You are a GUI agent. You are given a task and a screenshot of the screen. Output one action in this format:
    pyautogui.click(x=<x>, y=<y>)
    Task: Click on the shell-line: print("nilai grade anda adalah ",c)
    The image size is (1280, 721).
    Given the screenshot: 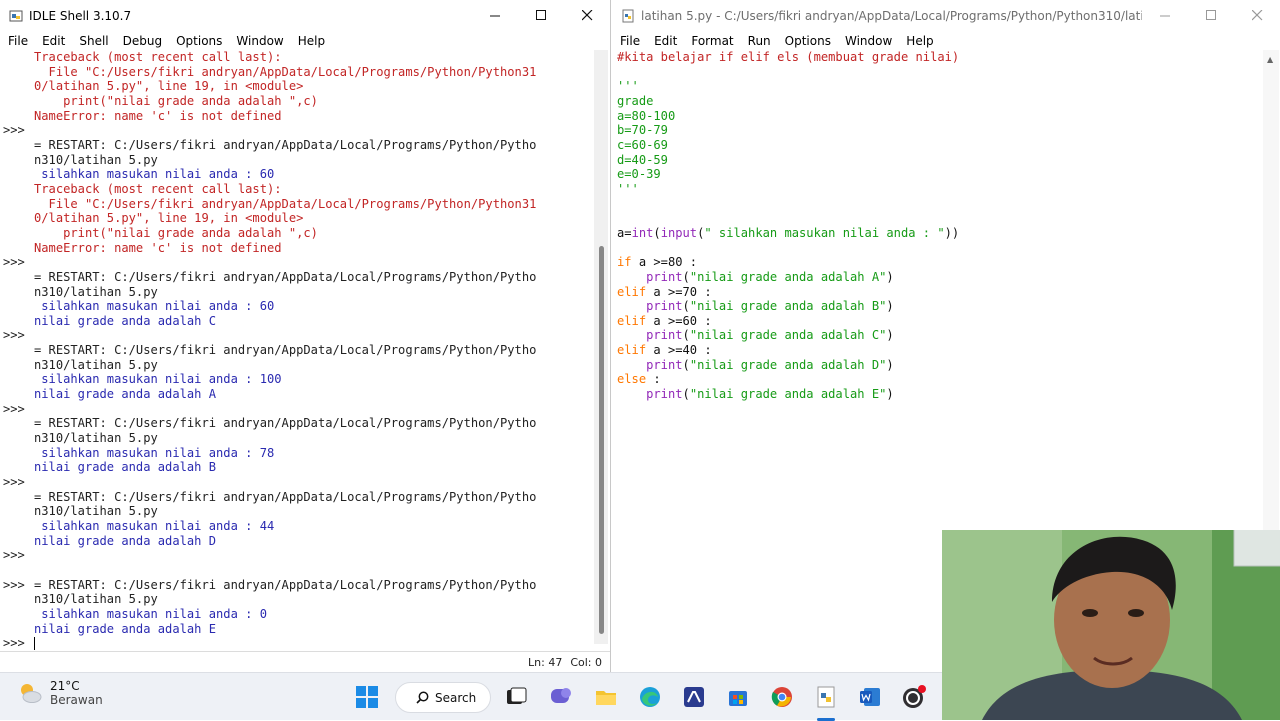 What is the action you would take?
    pyautogui.click(x=176, y=100)
    